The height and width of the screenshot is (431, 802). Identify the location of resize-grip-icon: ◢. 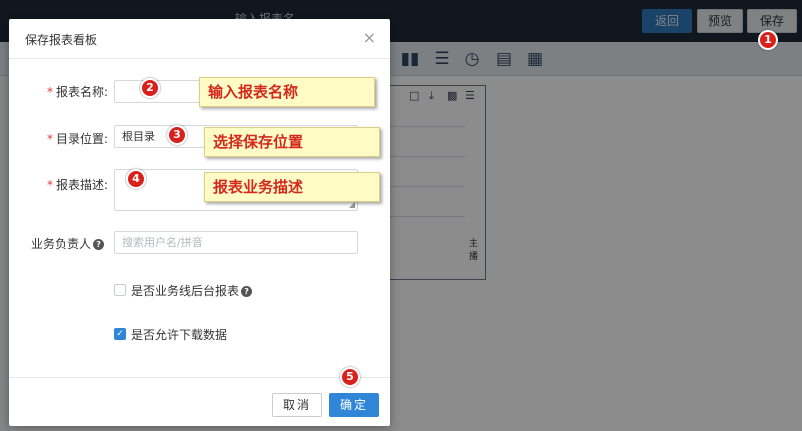
(352, 205).